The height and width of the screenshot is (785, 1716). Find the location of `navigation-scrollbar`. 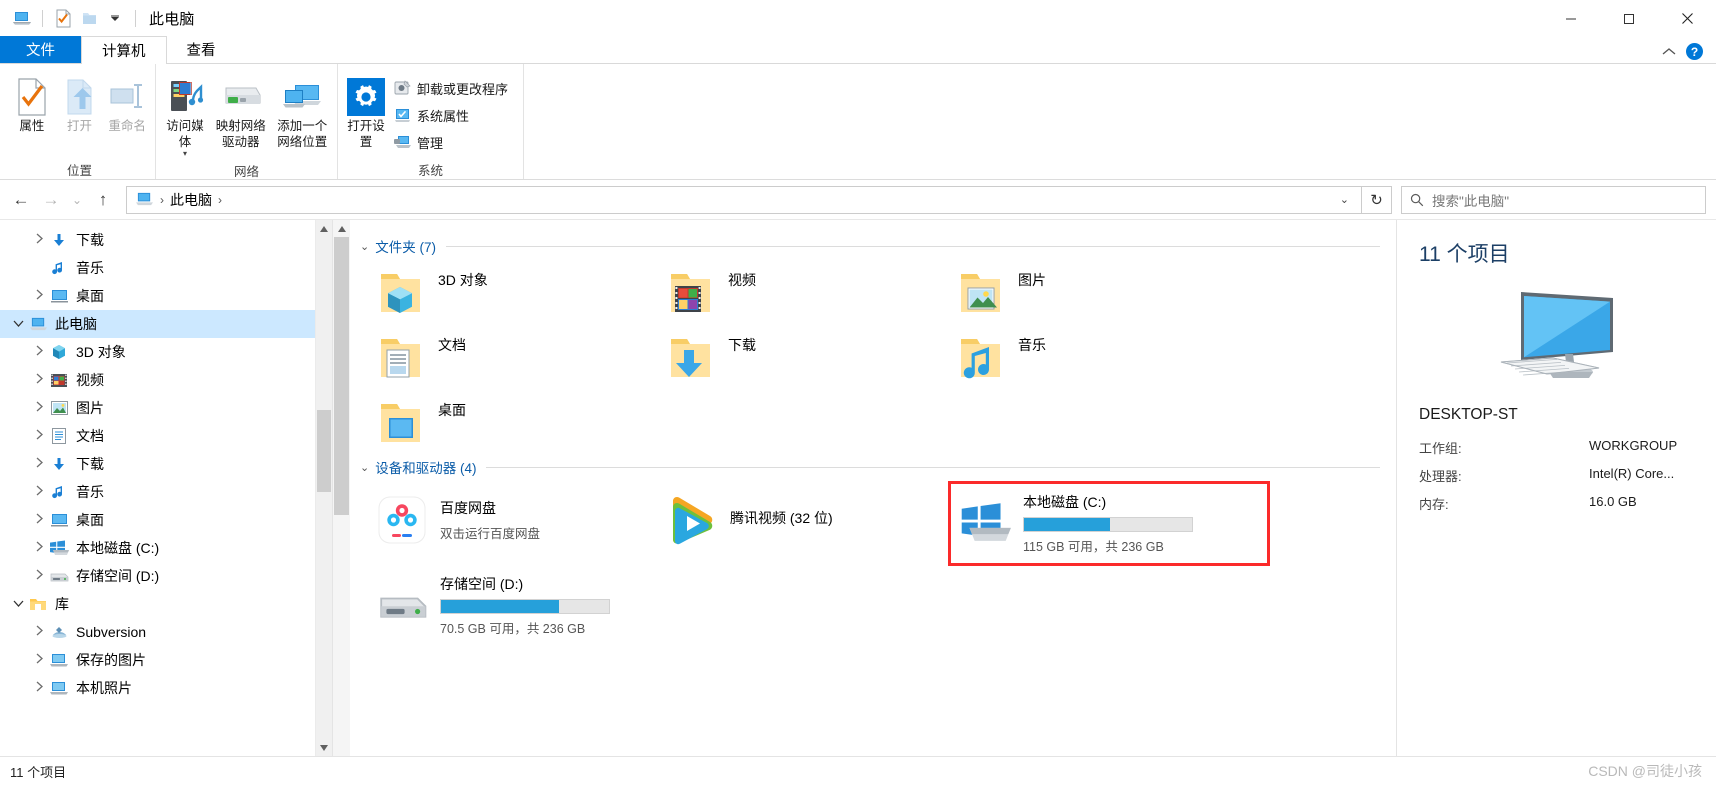

navigation-scrollbar is located at coordinates (323, 488).